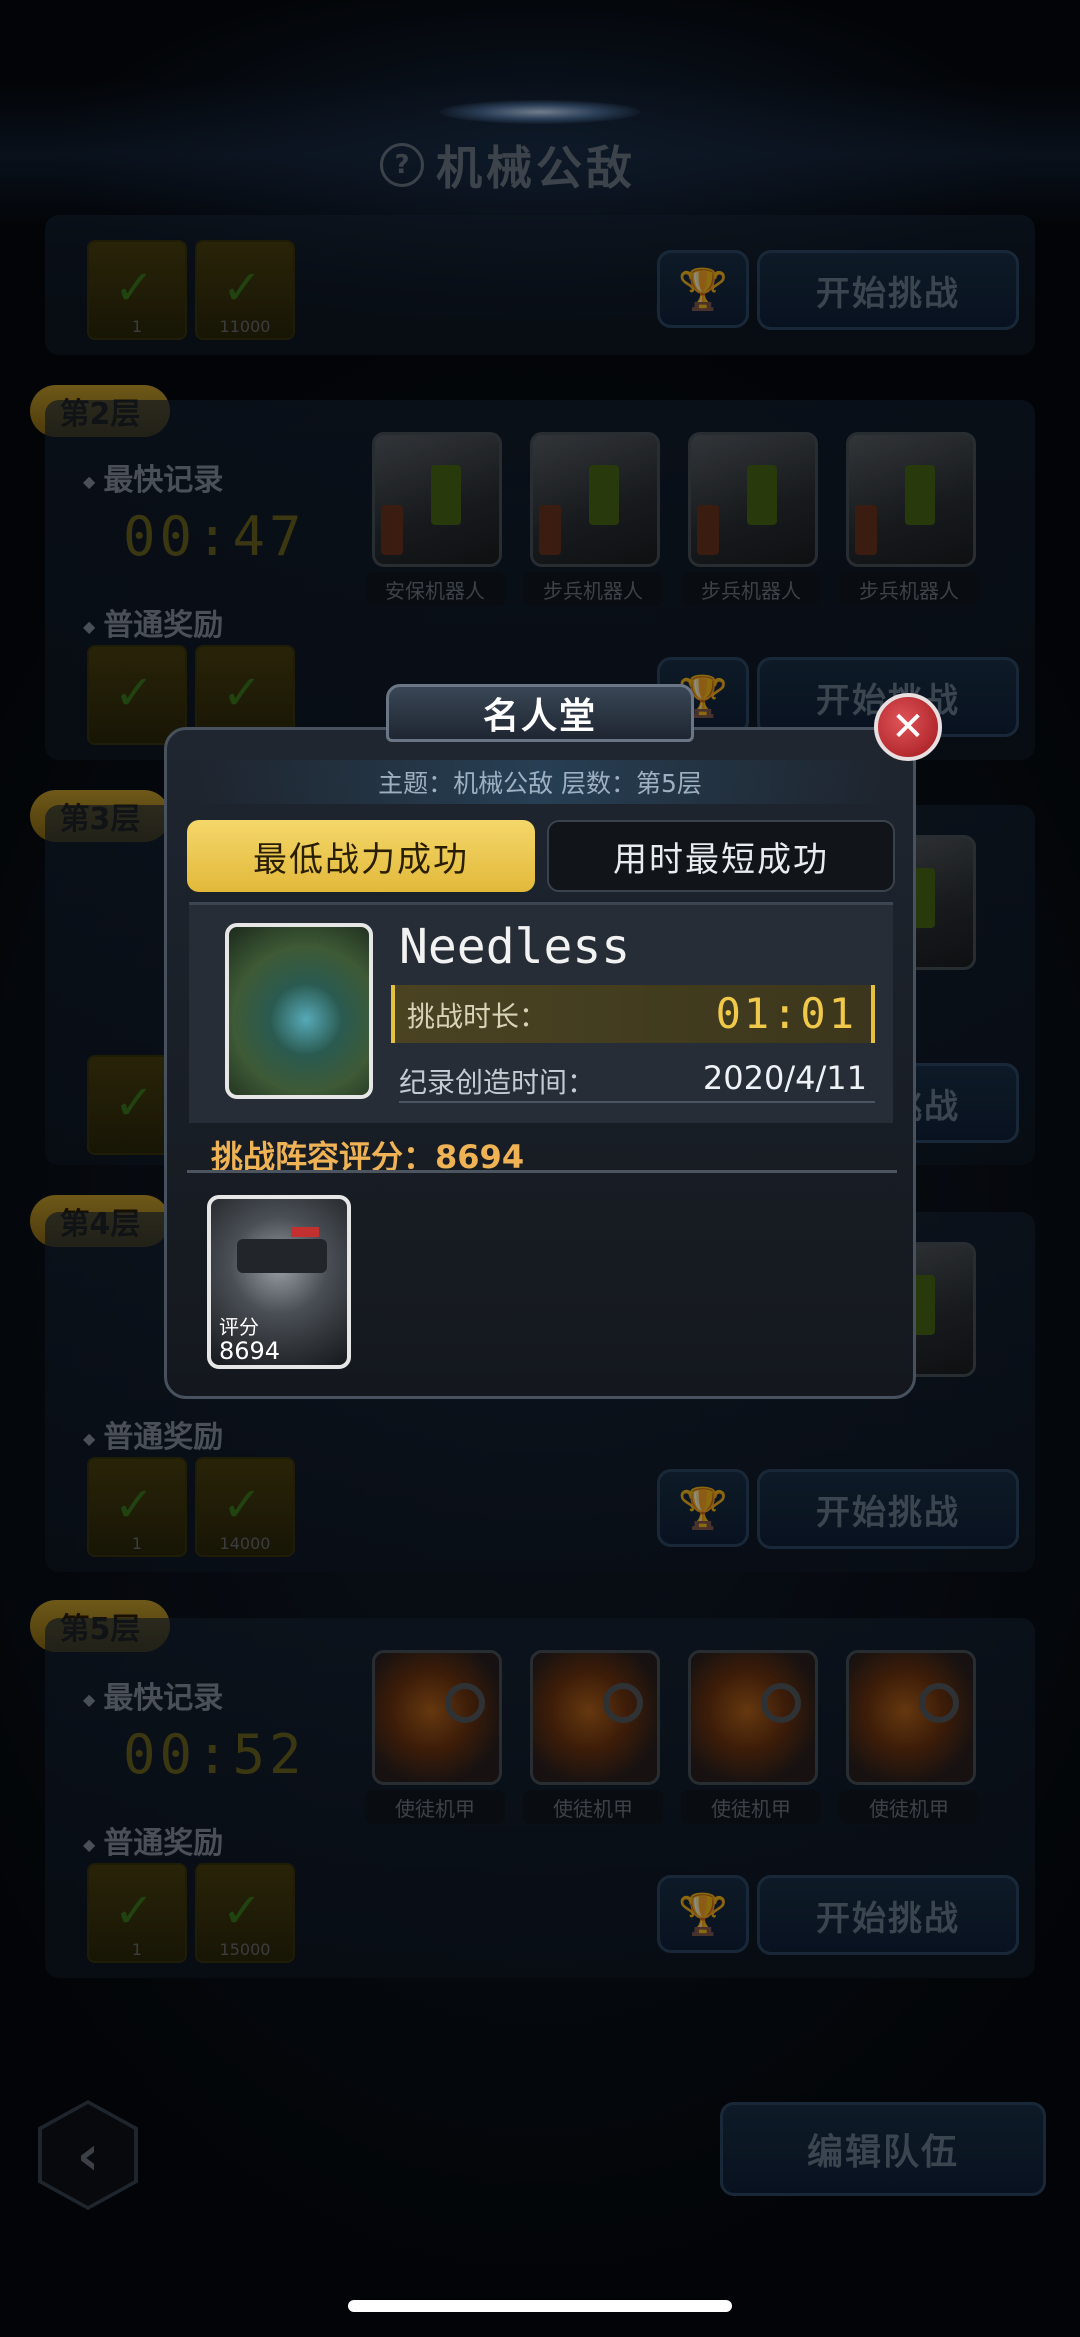 The image size is (1080, 2337). What do you see at coordinates (633, 1014) in the screenshot?
I see `duration-row: 挑战时长： 01:01` at bounding box center [633, 1014].